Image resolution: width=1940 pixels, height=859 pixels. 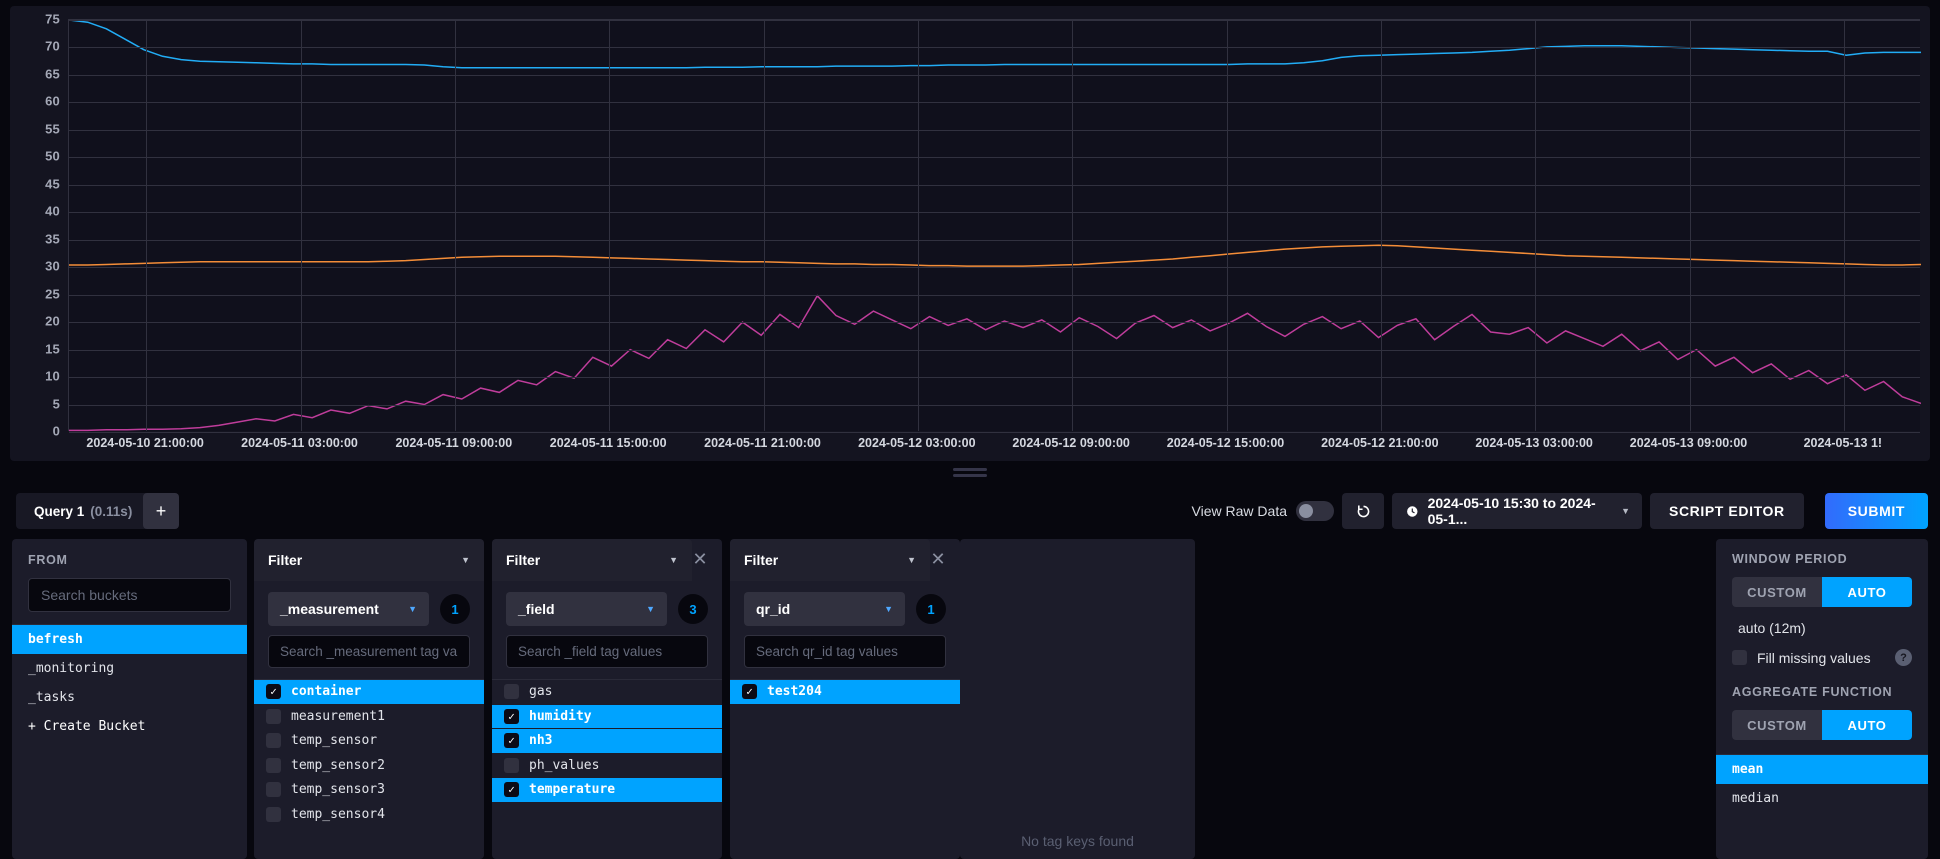 I want to click on tag-key-label: _measurement, so click(x=329, y=609).